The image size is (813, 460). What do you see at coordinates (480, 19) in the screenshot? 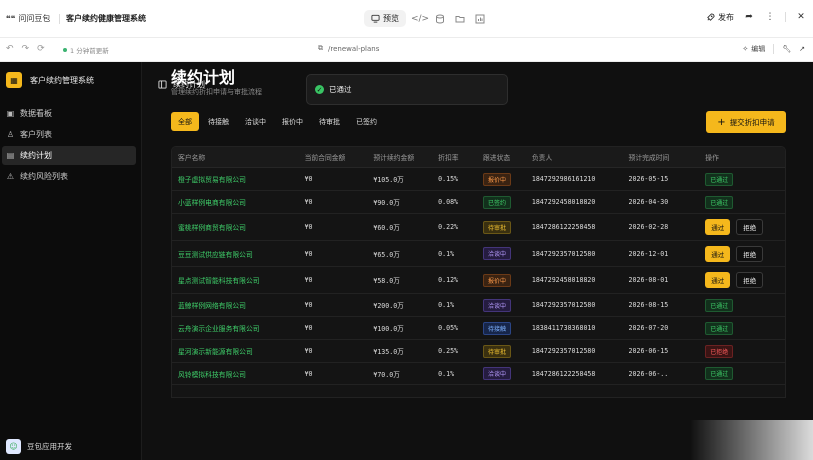
I see `chart-icon` at bounding box center [480, 19].